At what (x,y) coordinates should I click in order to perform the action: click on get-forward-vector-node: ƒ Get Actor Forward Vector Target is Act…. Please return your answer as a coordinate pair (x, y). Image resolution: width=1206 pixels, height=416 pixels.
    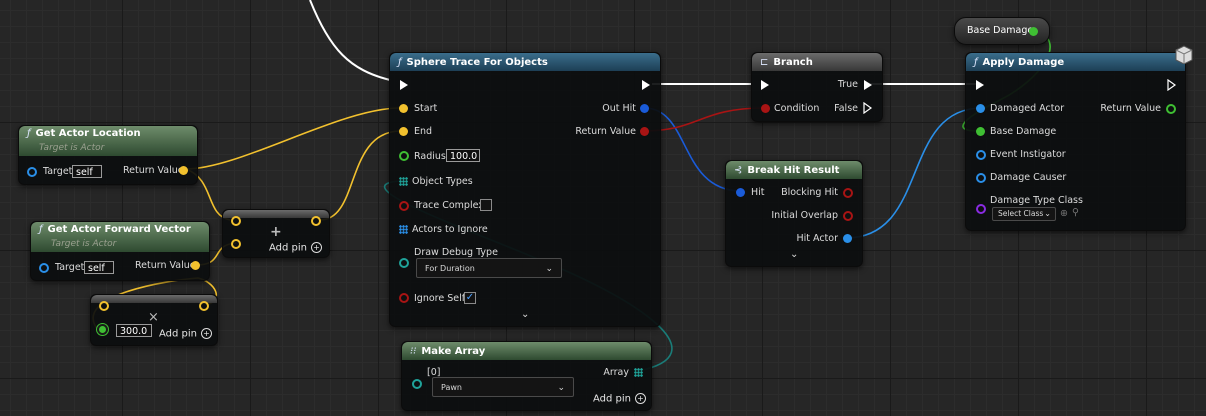
    Looking at the image, I should click on (120, 251).